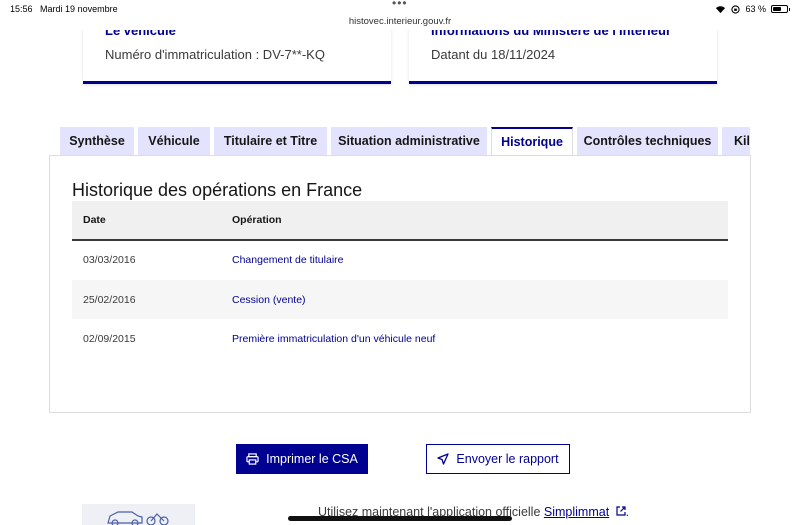 Image resolution: width=800 pixels, height=525 pixels. Describe the element at coordinates (174, 141) in the screenshot. I see `tab-vehicule: Véhicule` at that location.